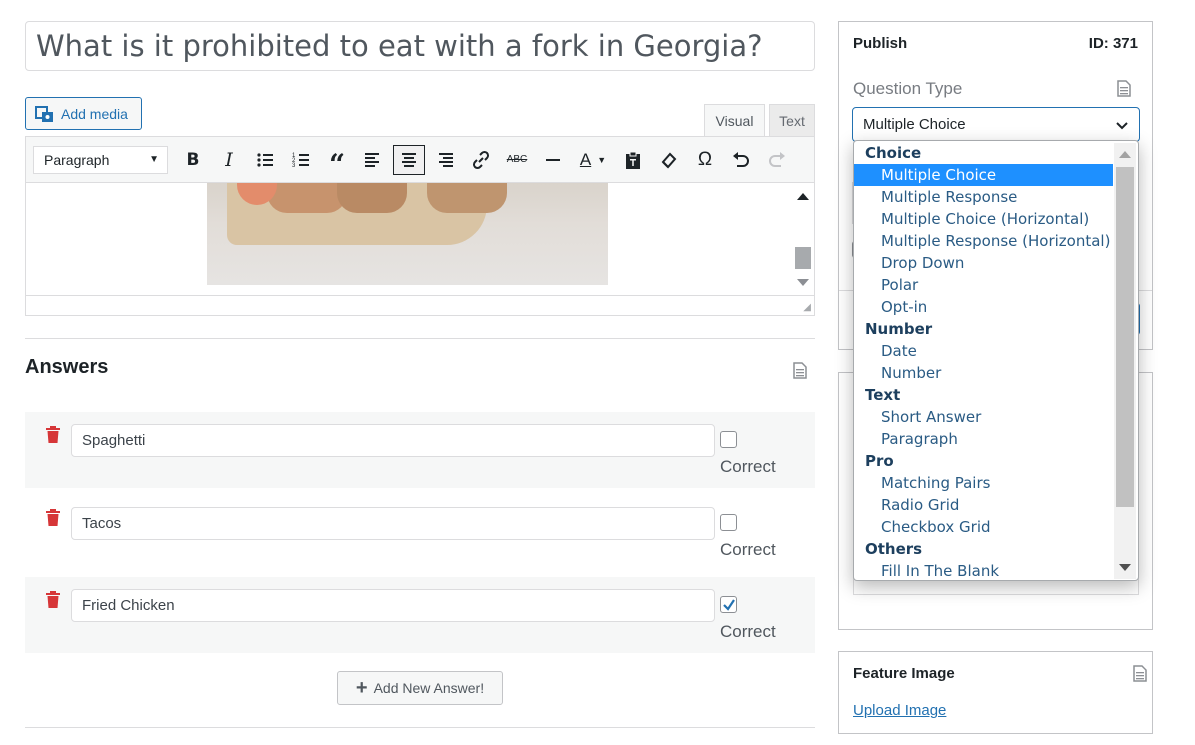  I want to click on dropdown-option: Drop Down, so click(983, 263).